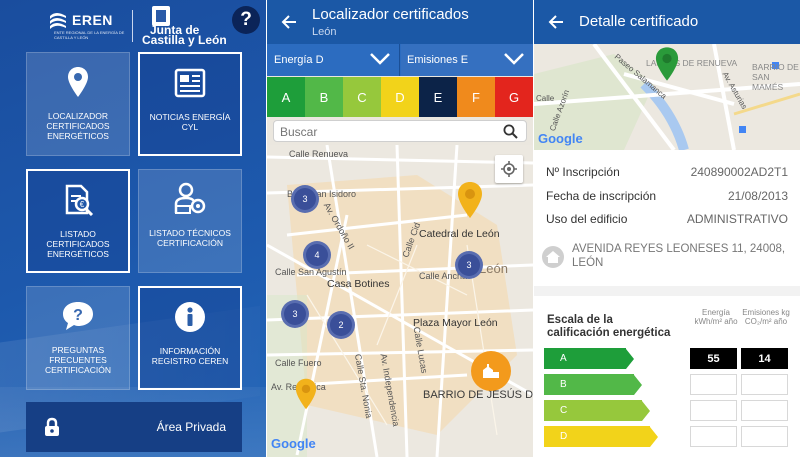 This screenshot has width=800, height=457. I want to click on map-street-label: Calle San Agustín, so click(311, 272).